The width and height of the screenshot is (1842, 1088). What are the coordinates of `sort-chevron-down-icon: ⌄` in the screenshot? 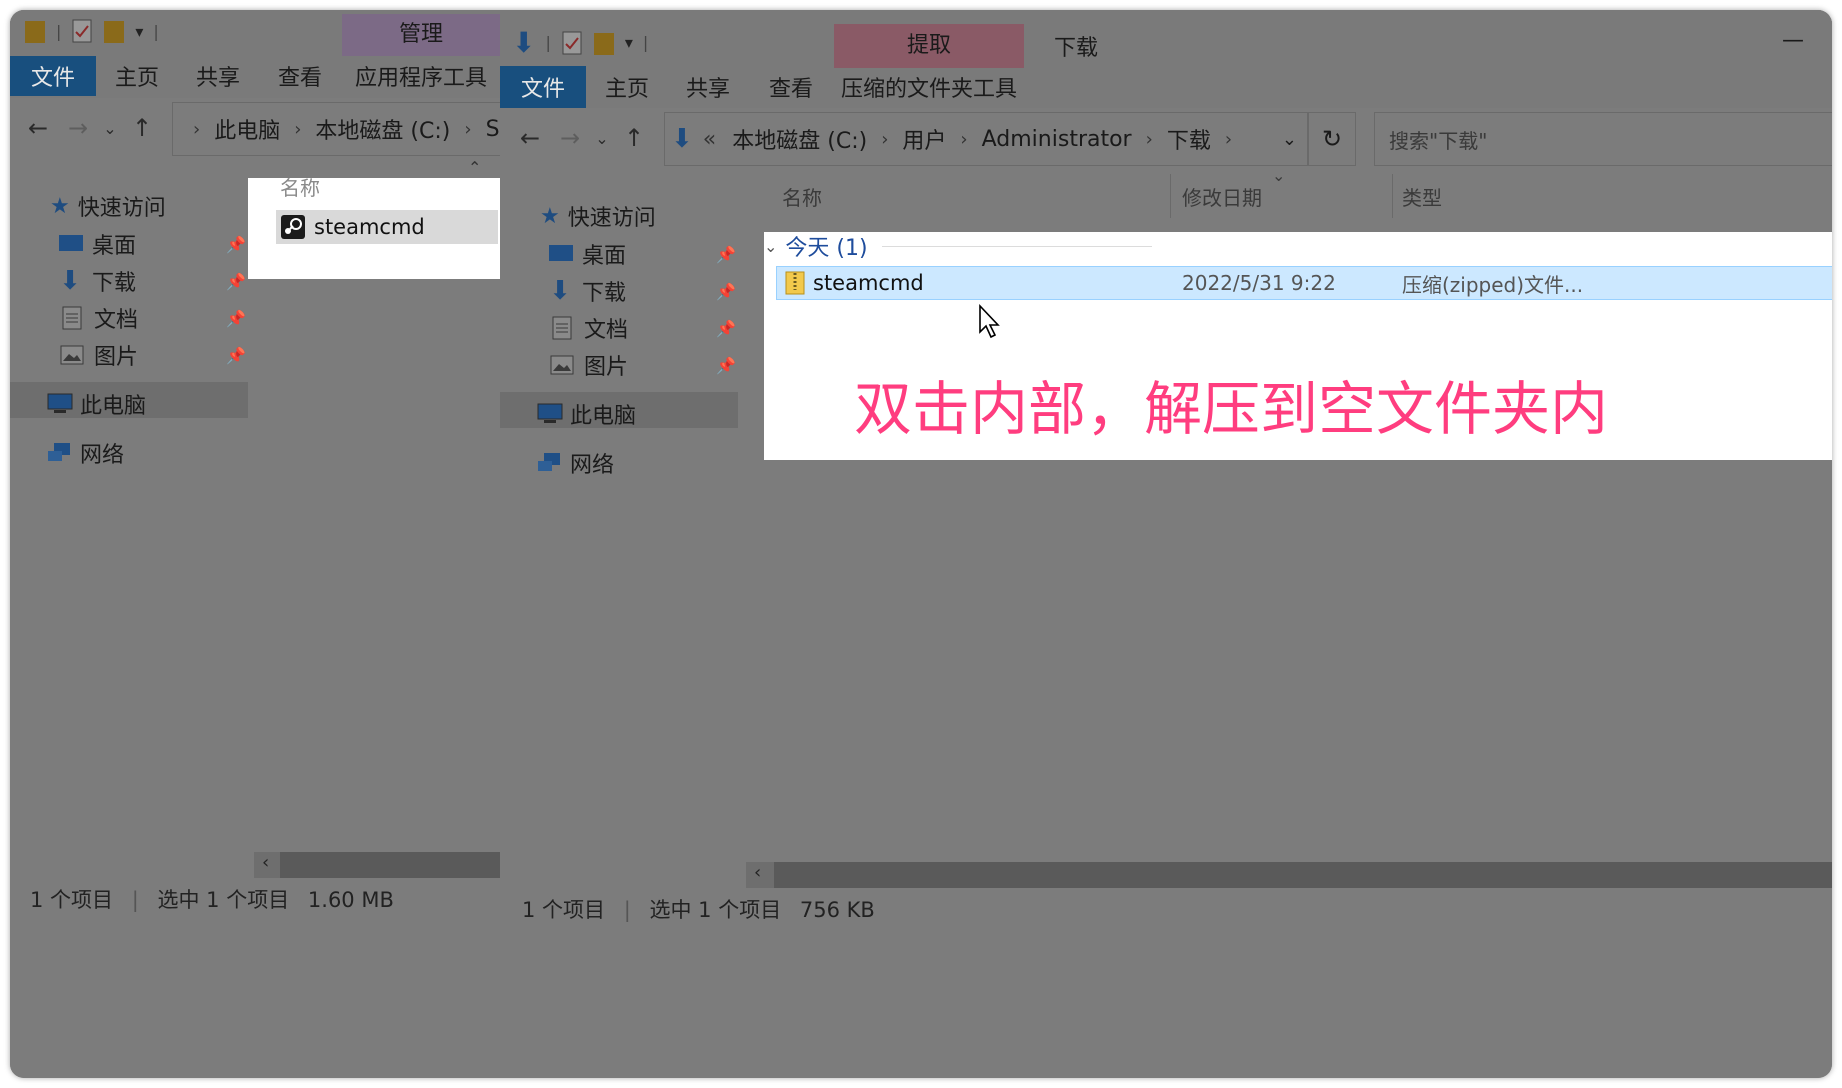 It's located at (1278, 175).